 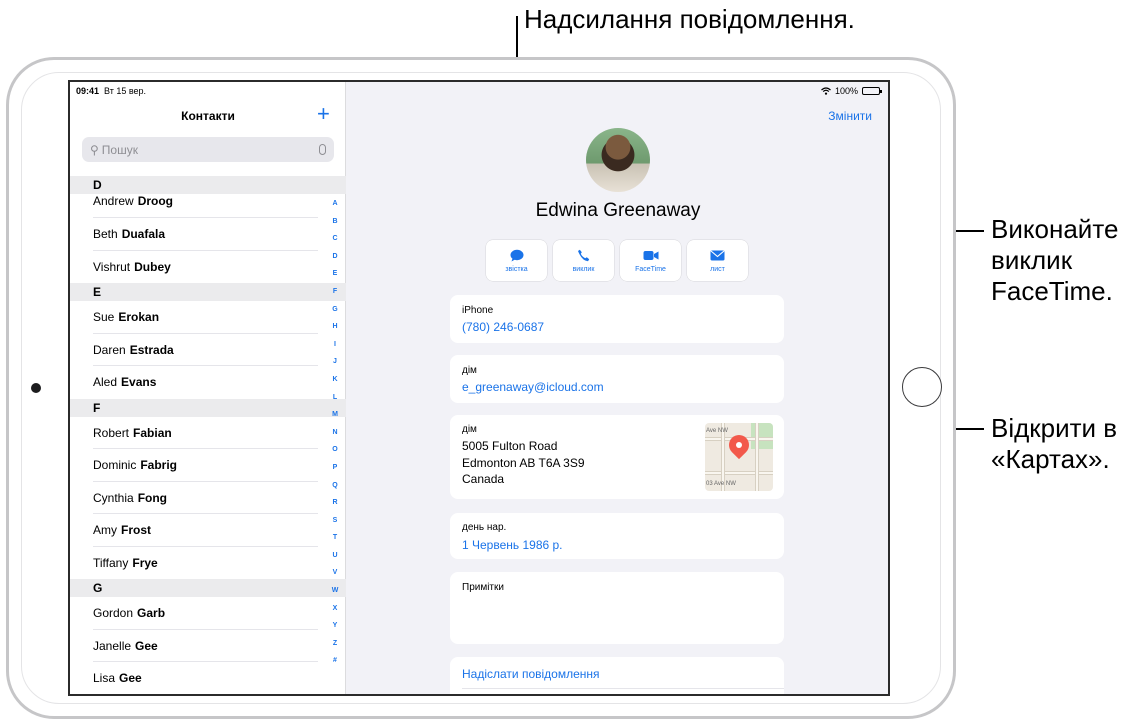 What do you see at coordinates (531, 674) in the screenshot?
I see `send-message-link: Надіслати повідомлення` at bounding box center [531, 674].